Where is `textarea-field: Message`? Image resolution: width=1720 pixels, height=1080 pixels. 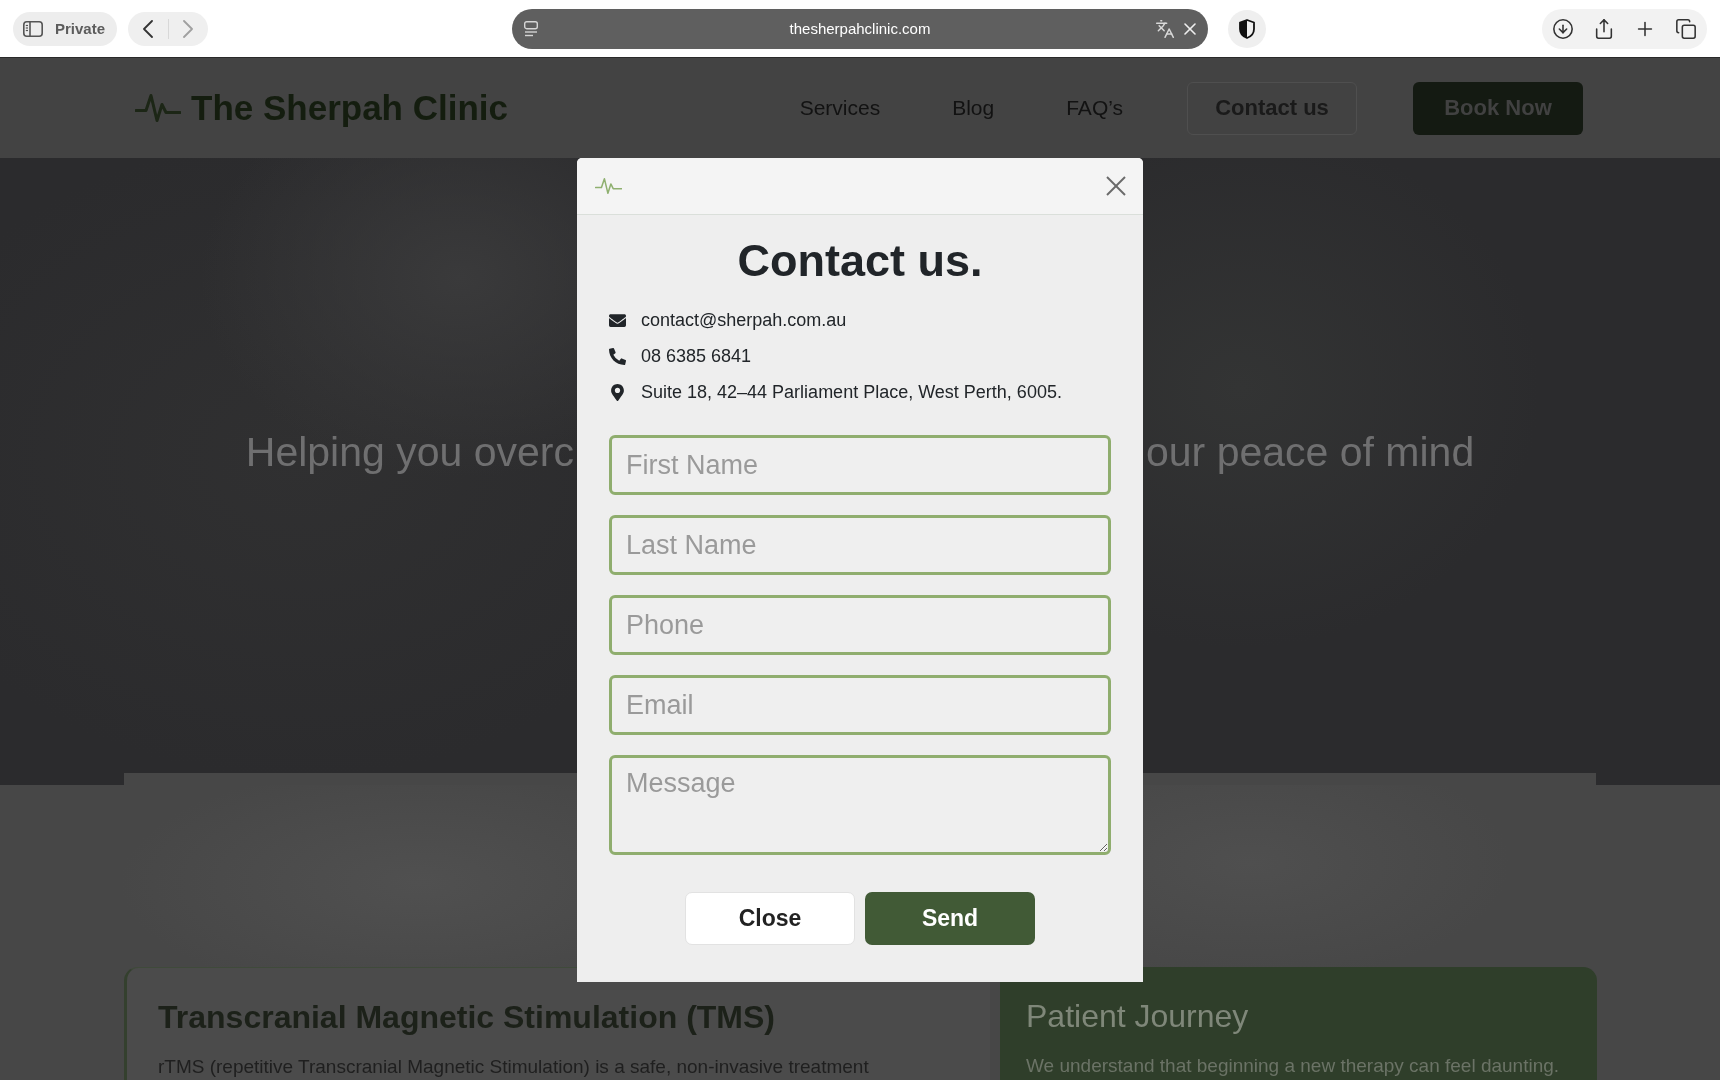
textarea-field: Message is located at coordinates (860, 805).